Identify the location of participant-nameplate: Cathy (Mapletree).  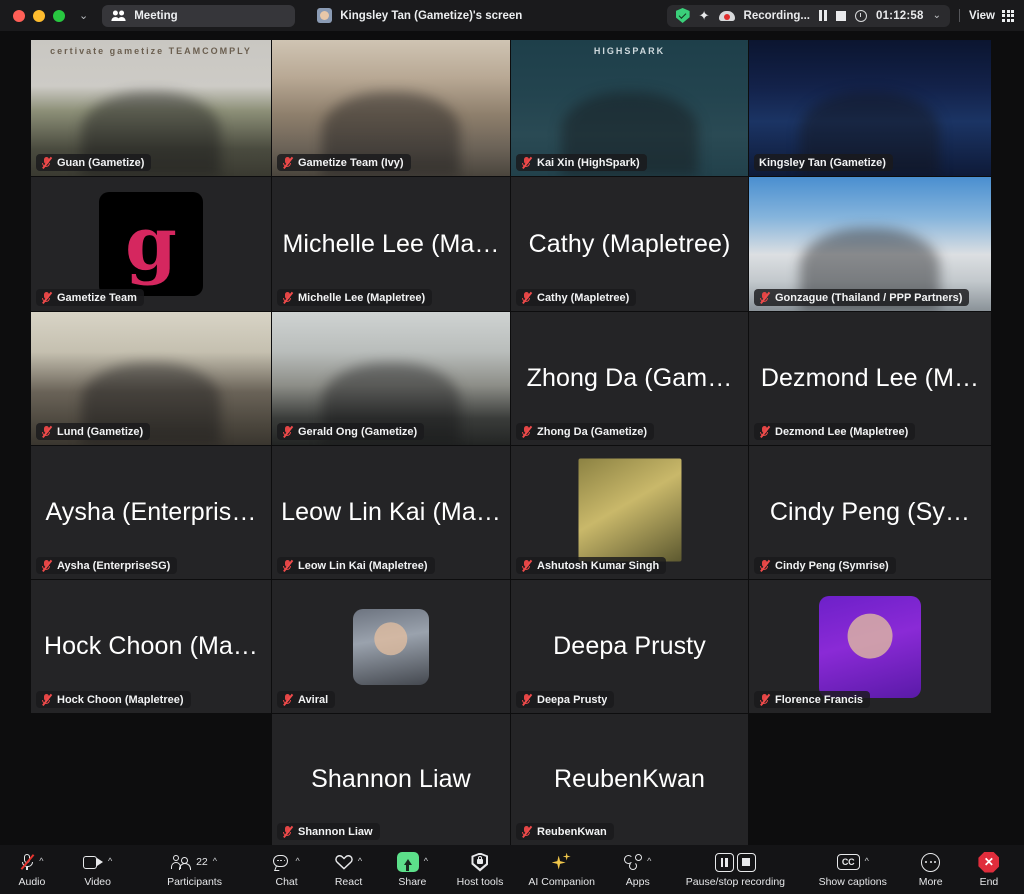
(576, 297).